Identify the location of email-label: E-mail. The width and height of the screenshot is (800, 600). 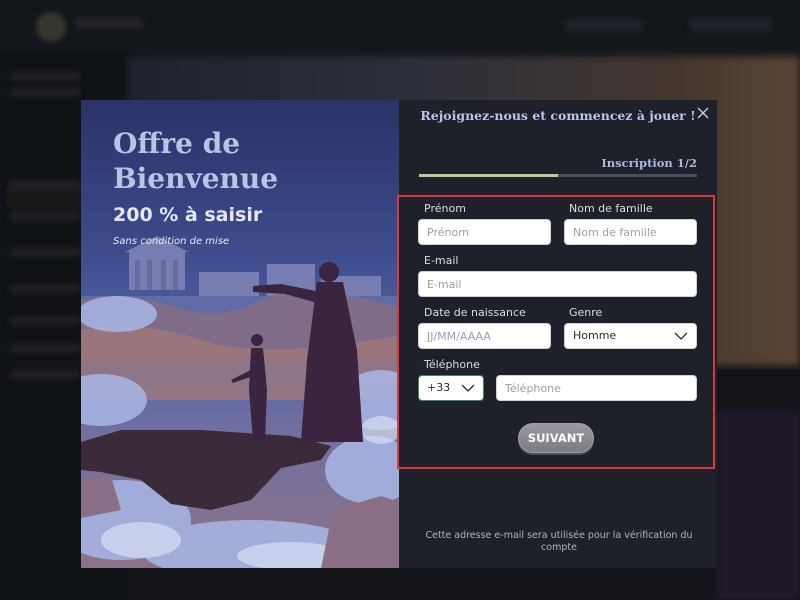
(441, 260).